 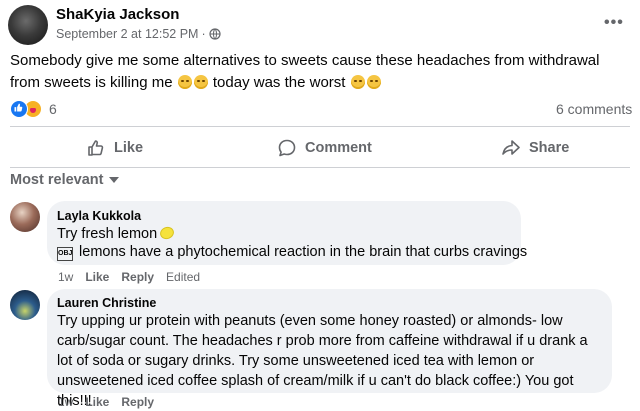 What do you see at coordinates (107, 234) in the screenshot?
I see `comment-text-line: Try fresh lemon` at bounding box center [107, 234].